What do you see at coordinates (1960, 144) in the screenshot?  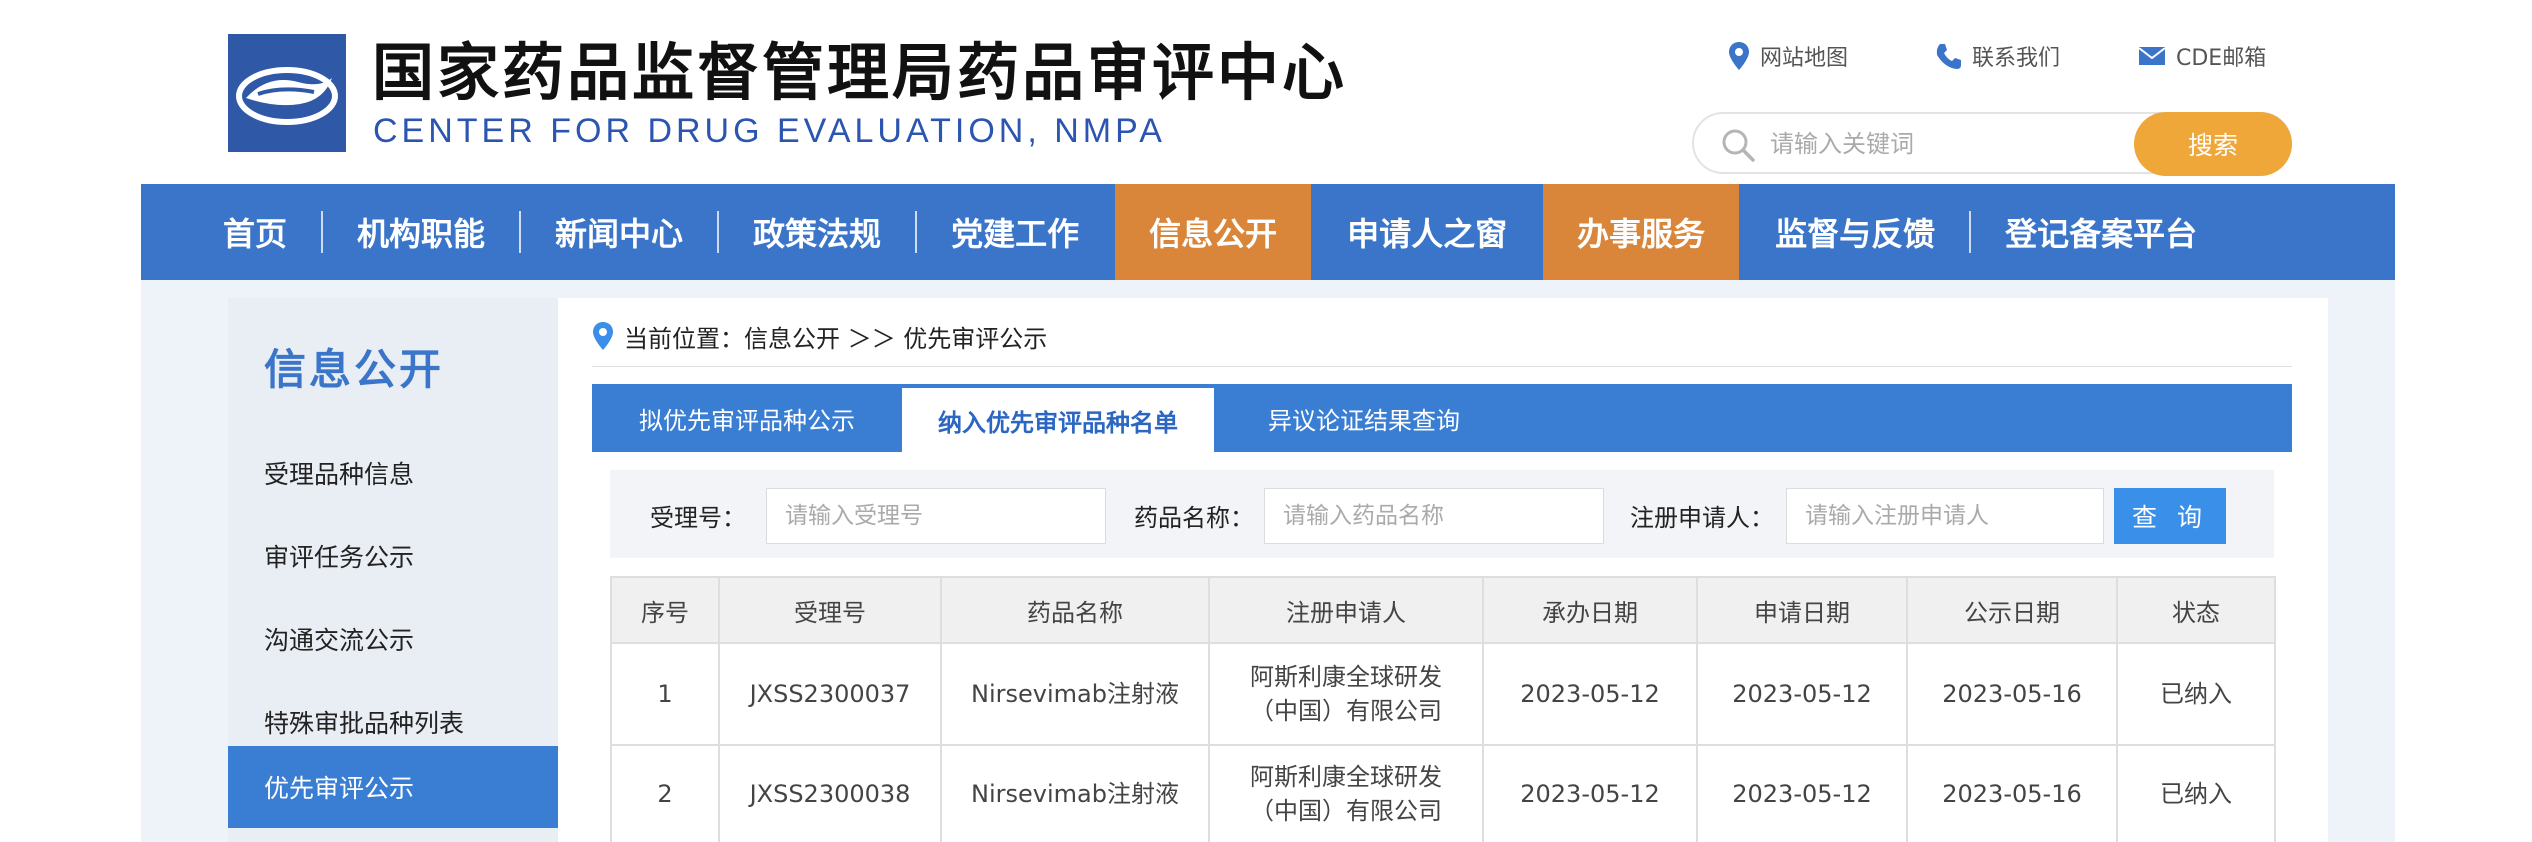 I see `search-input` at bounding box center [1960, 144].